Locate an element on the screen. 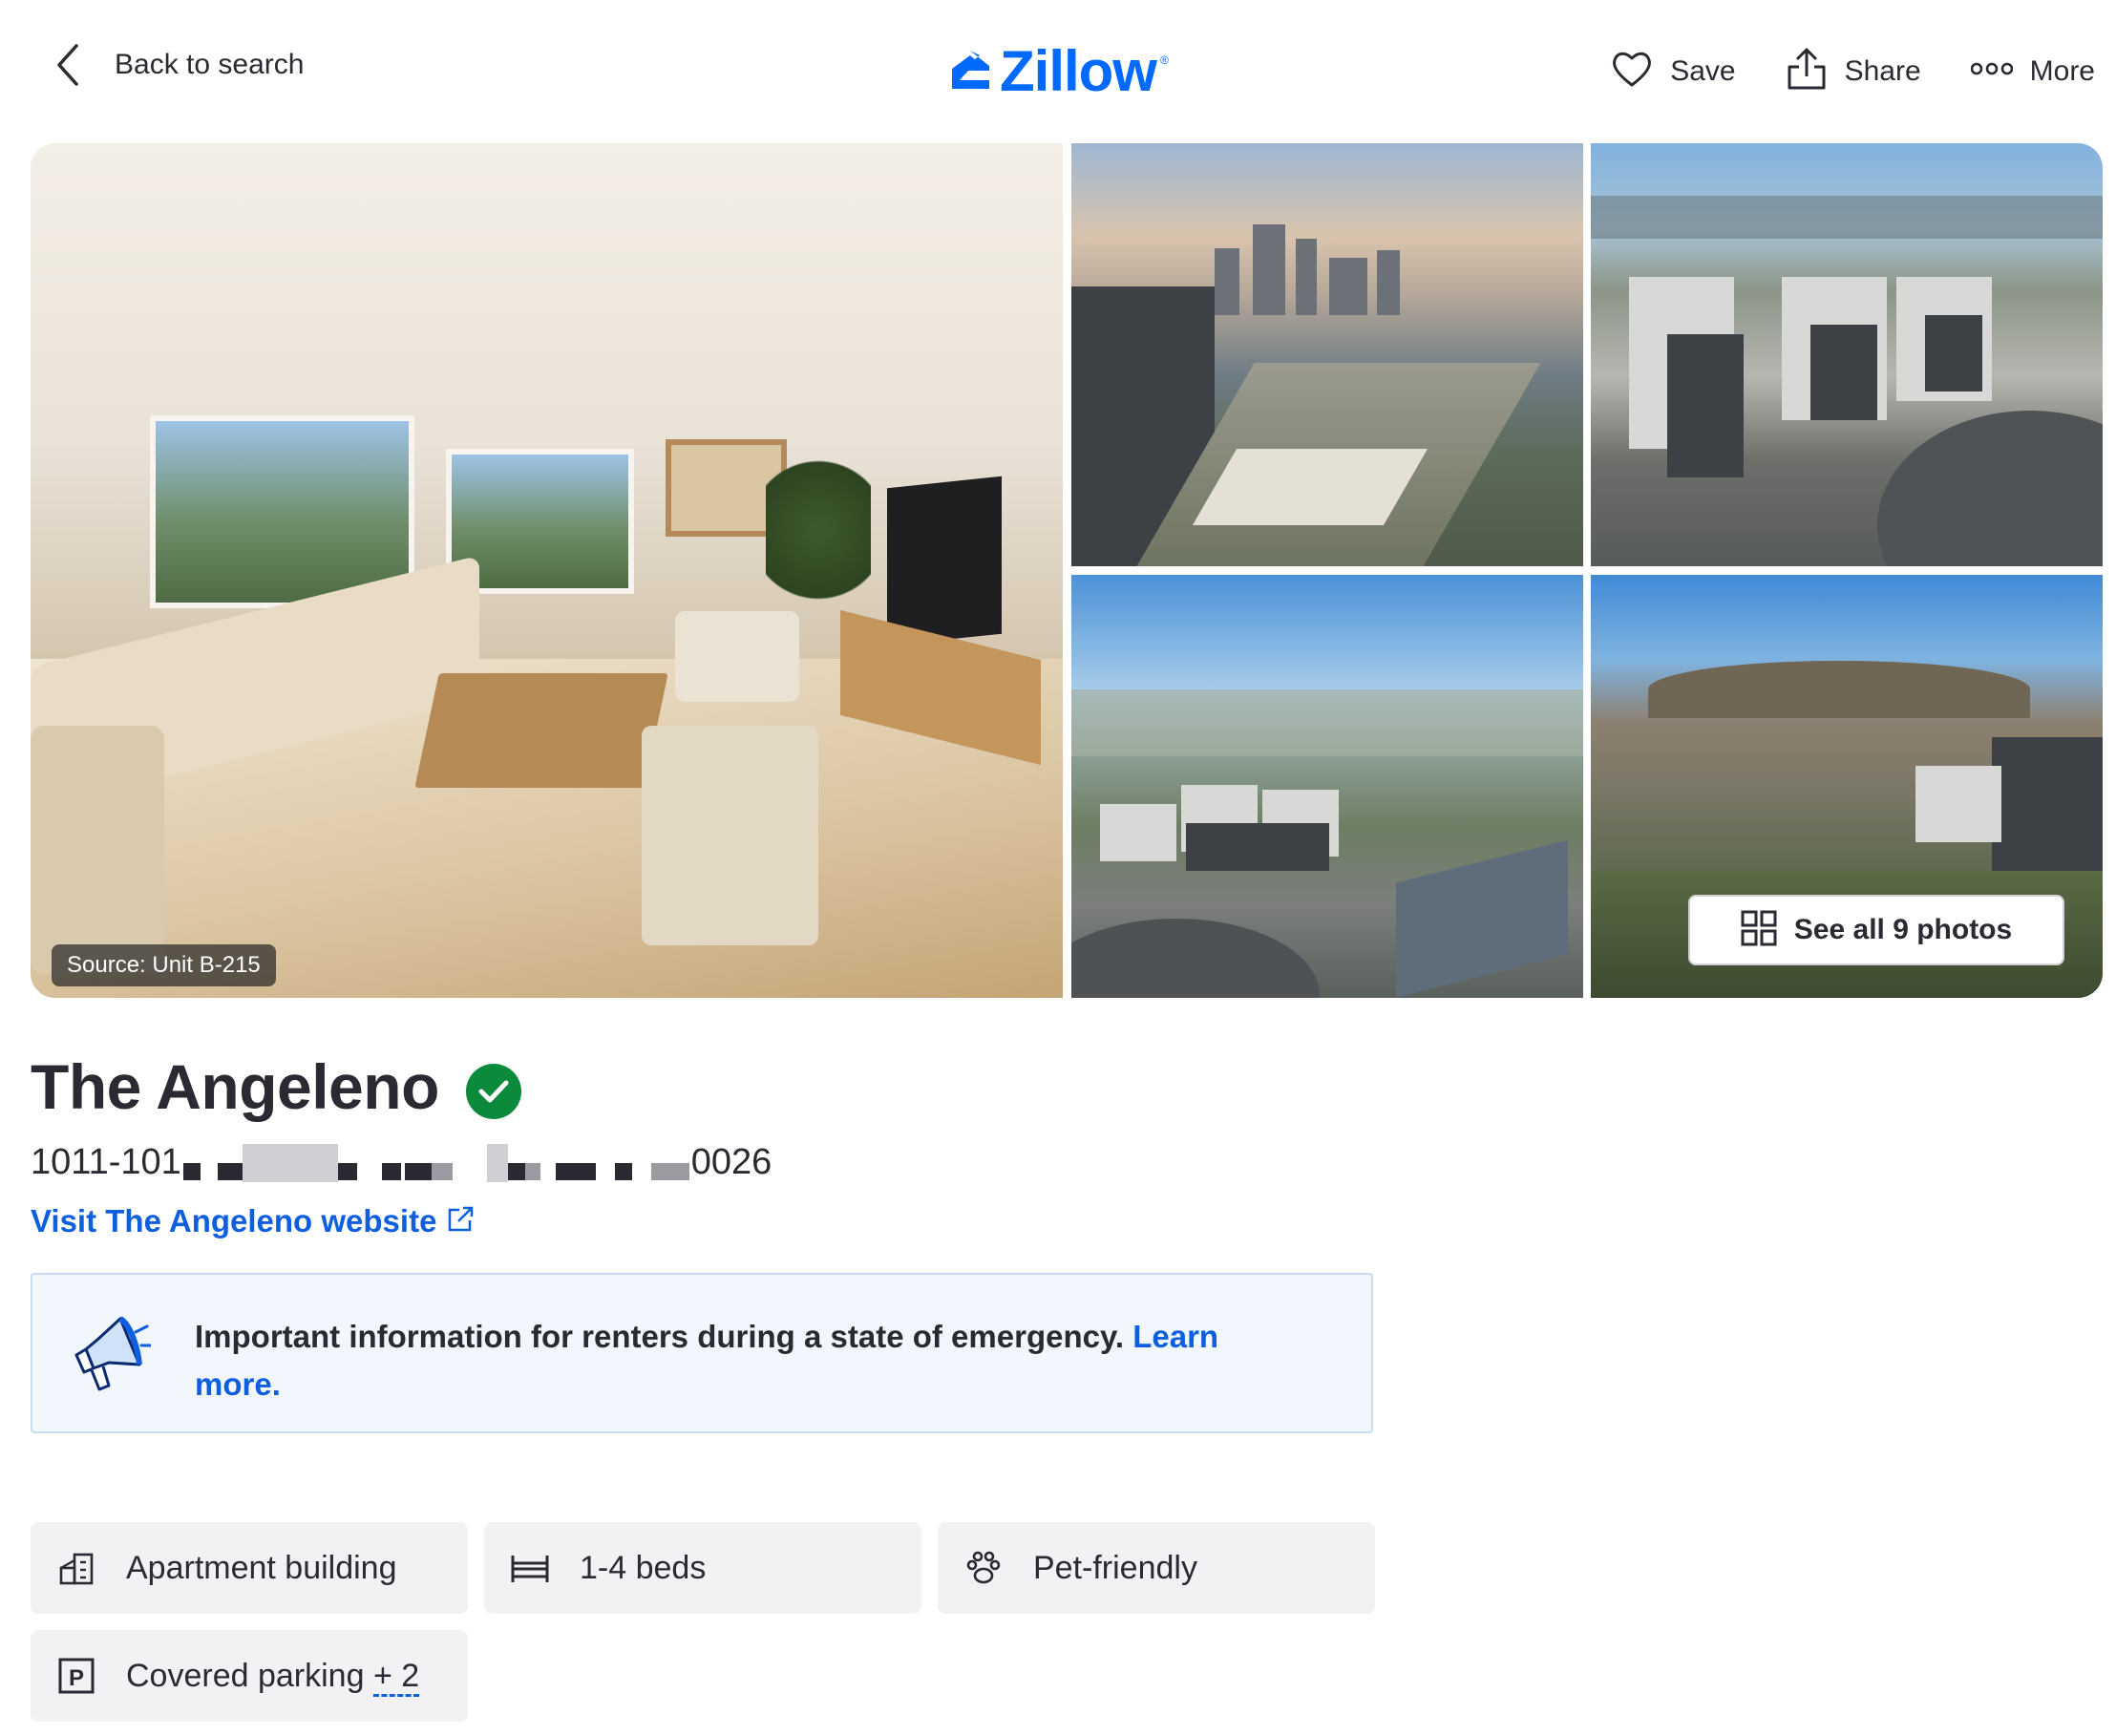 The width and height of the screenshot is (2116, 1736). chevron-left-icon is located at coordinates (67, 65).